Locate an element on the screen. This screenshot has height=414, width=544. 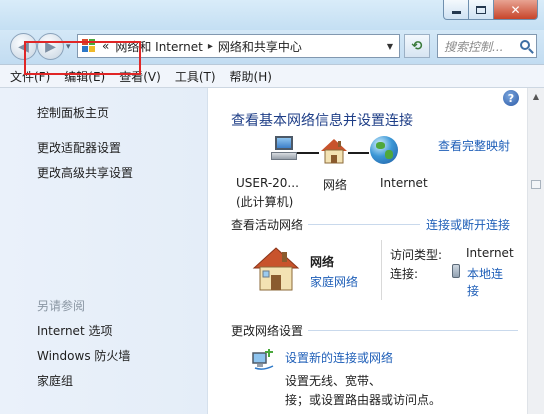
change-settings-heading: 更改网络设置 is located at coordinates (267, 331).